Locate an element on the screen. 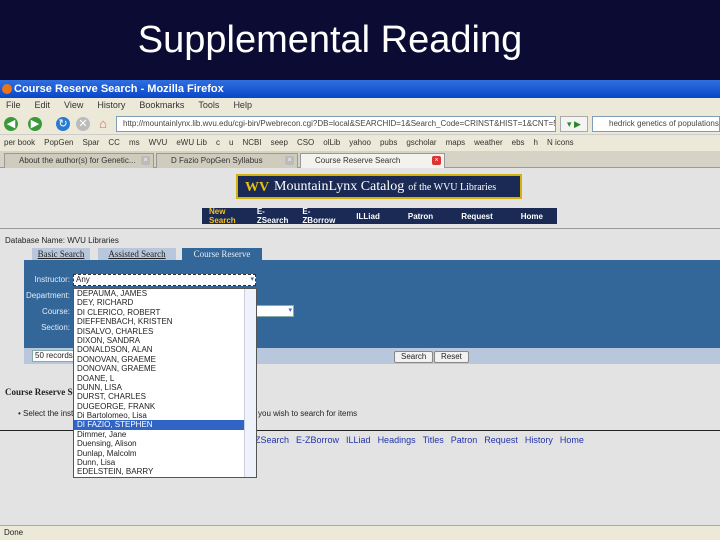 The width and height of the screenshot is (720, 540). stop-icon: ✕ is located at coordinates (83, 124).